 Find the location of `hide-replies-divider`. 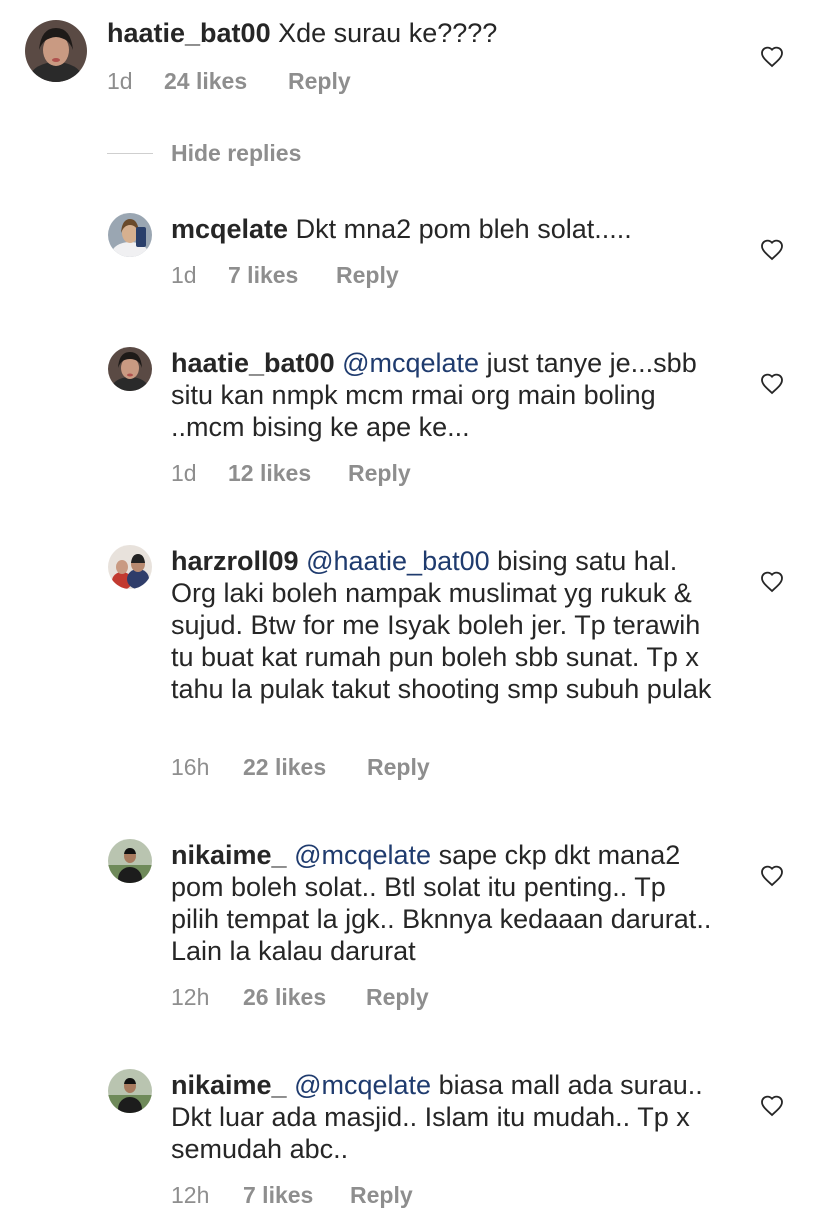

hide-replies-divider is located at coordinates (130, 153).